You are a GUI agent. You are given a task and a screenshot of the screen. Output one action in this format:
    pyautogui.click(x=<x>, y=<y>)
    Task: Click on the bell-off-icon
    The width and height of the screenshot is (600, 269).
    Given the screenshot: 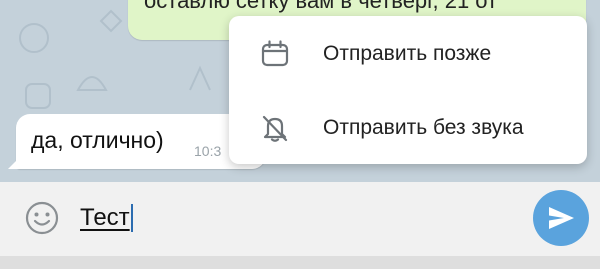 What is the action you would take?
    pyautogui.click(x=275, y=128)
    